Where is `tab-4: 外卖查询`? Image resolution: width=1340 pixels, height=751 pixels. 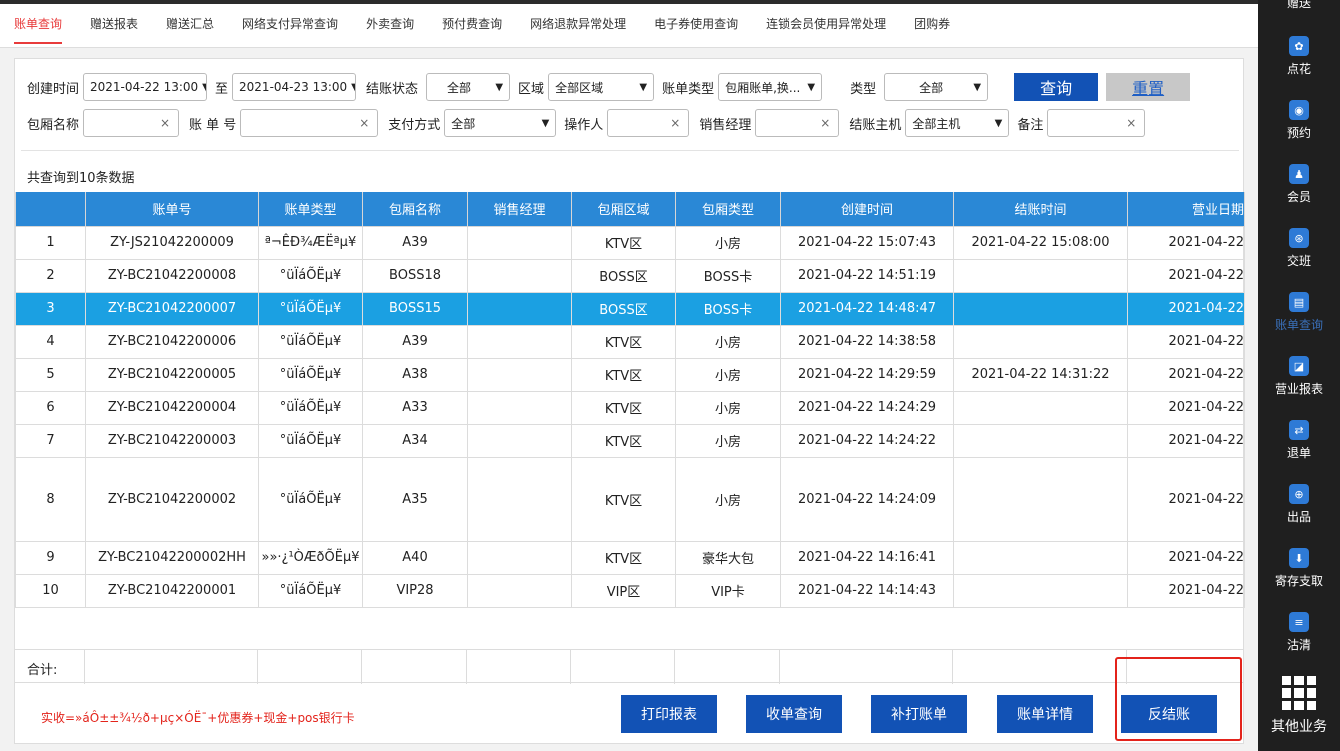
tab-4: 外卖查询 is located at coordinates (390, 26).